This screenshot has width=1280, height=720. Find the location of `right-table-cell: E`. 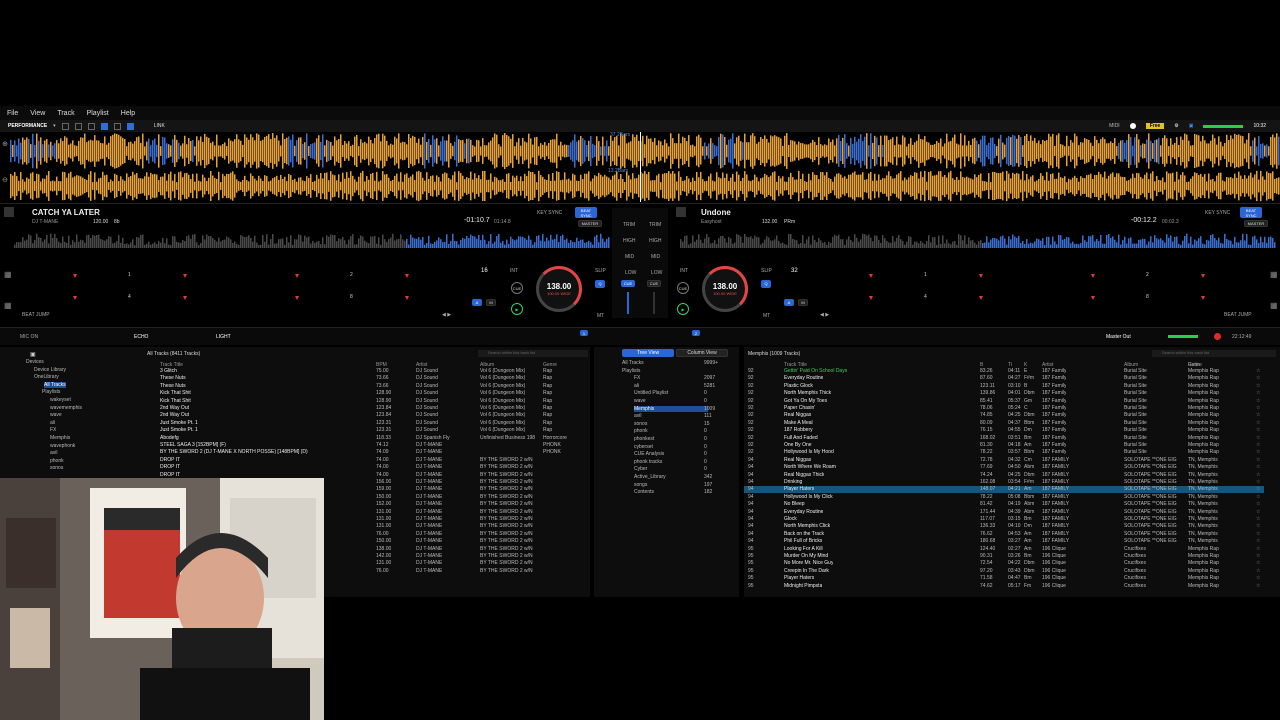

right-table-cell: E is located at coordinates (1025, 371).